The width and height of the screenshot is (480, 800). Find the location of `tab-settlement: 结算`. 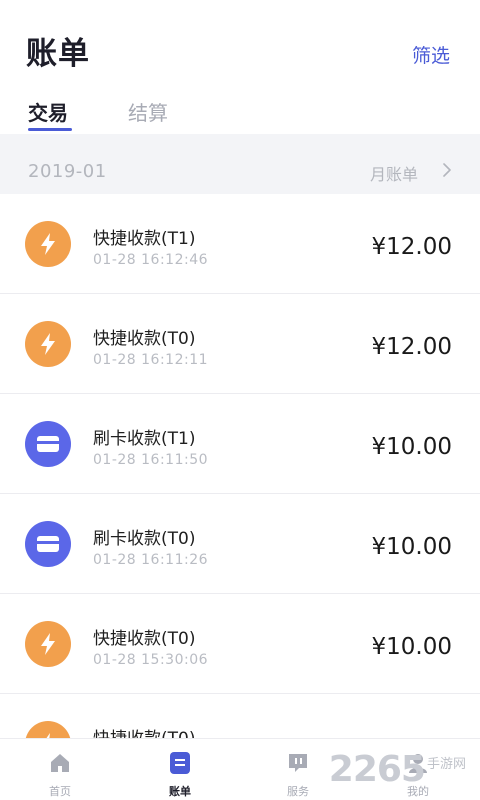

tab-settlement: 结算 is located at coordinates (148, 111).